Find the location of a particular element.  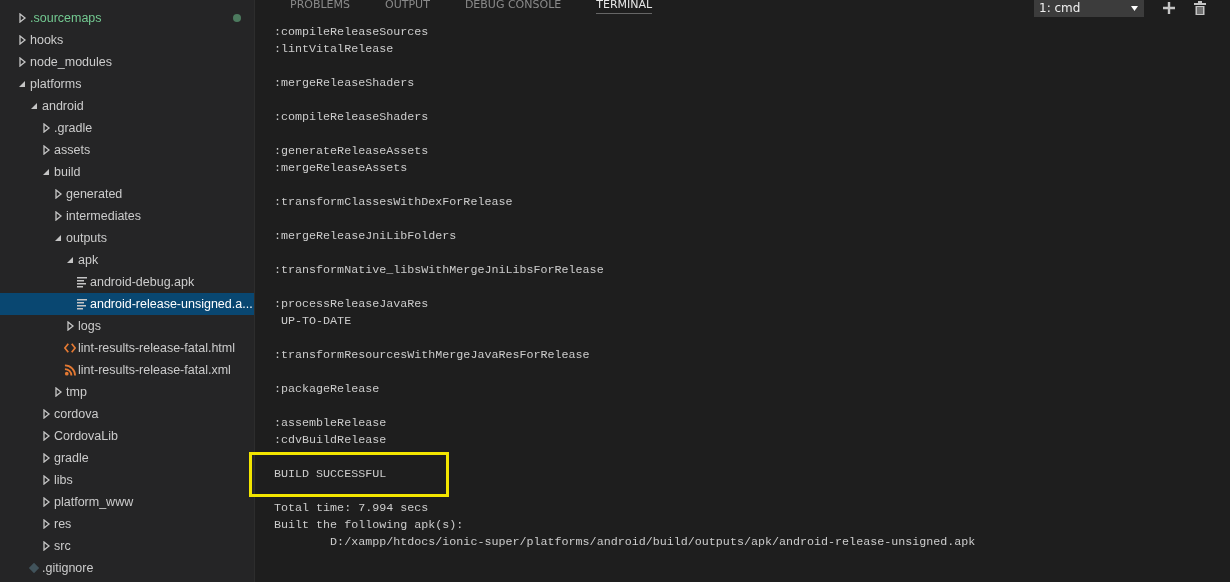

terminal-select: 1: cmd is located at coordinates (1089, 8).